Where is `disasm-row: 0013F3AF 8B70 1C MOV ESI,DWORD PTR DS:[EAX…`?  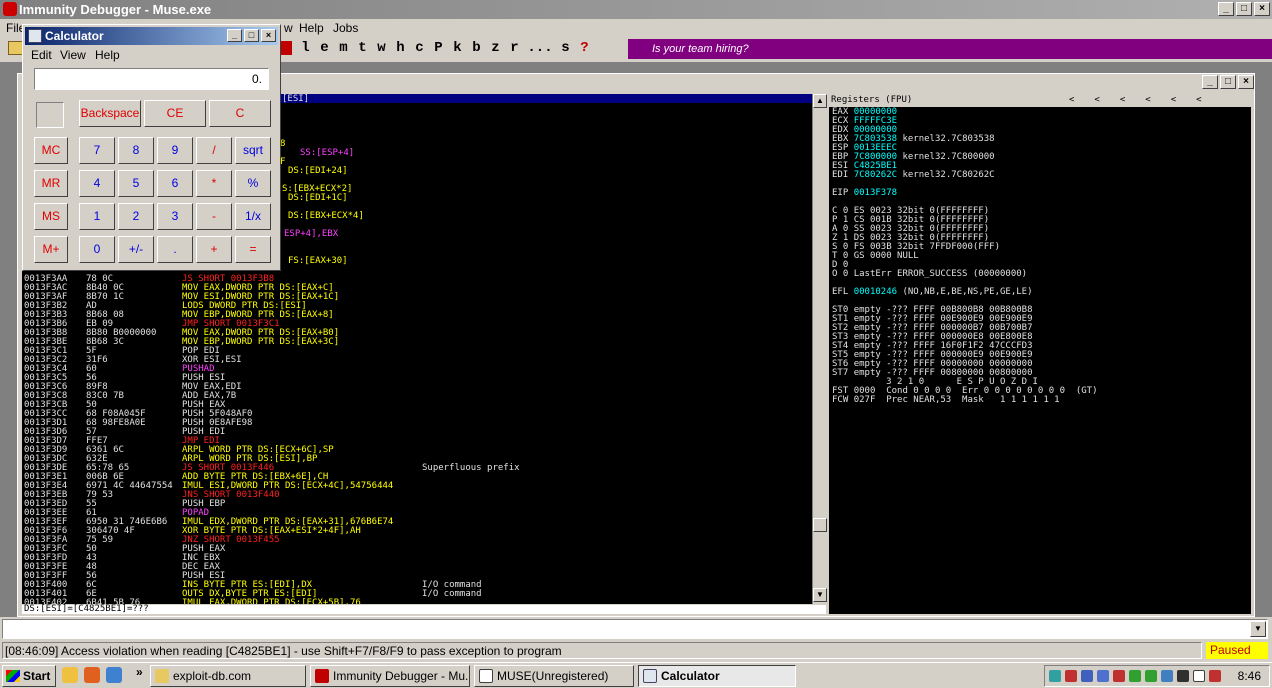
disasm-row: 0013F3AF 8B70 1C MOV ESI,DWORD PTR DS:[EAX… is located at coordinates (416, 297).